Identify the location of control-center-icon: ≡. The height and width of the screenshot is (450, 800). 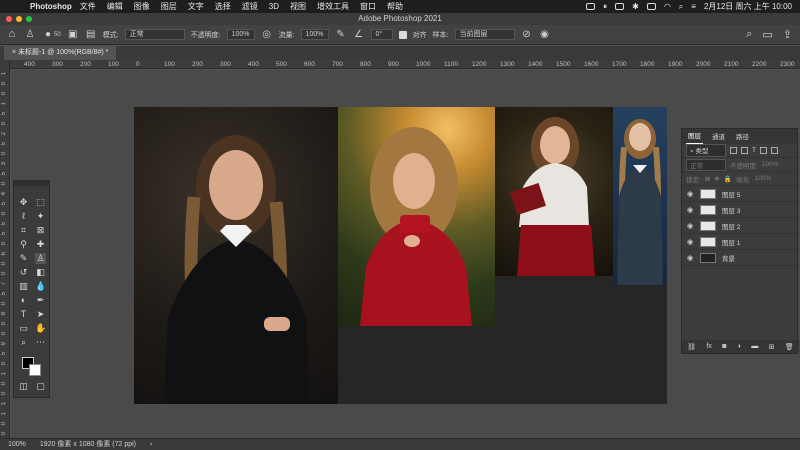
(693, 6).